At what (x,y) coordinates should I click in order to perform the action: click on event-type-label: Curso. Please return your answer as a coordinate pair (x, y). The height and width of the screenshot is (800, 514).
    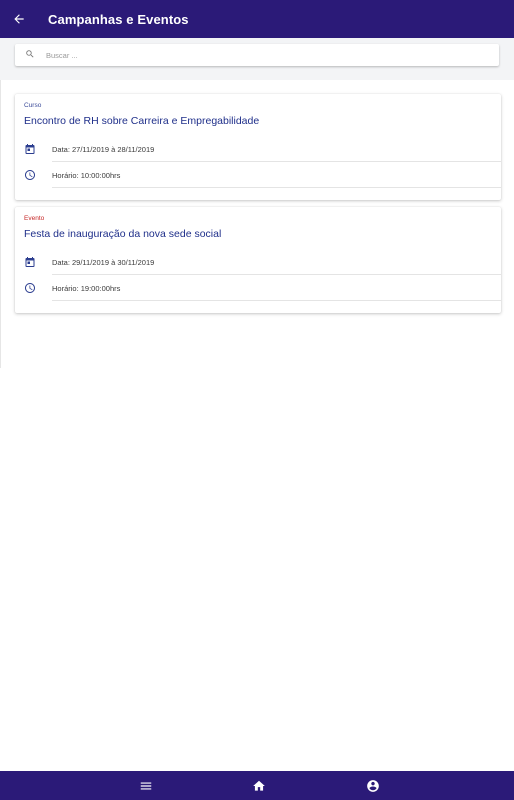
    Looking at the image, I should click on (33, 105).